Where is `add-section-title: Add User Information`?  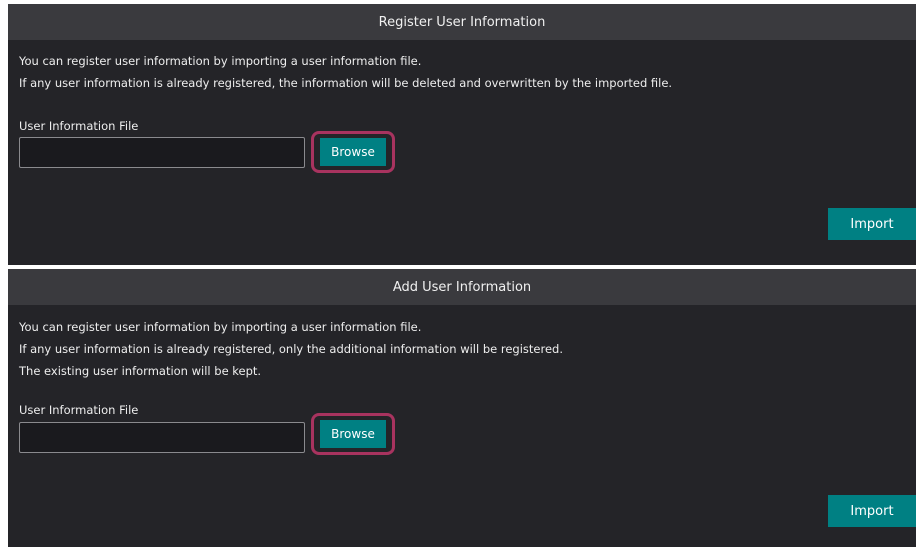 add-section-title: Add User Information is located at coordinates (462, 287).